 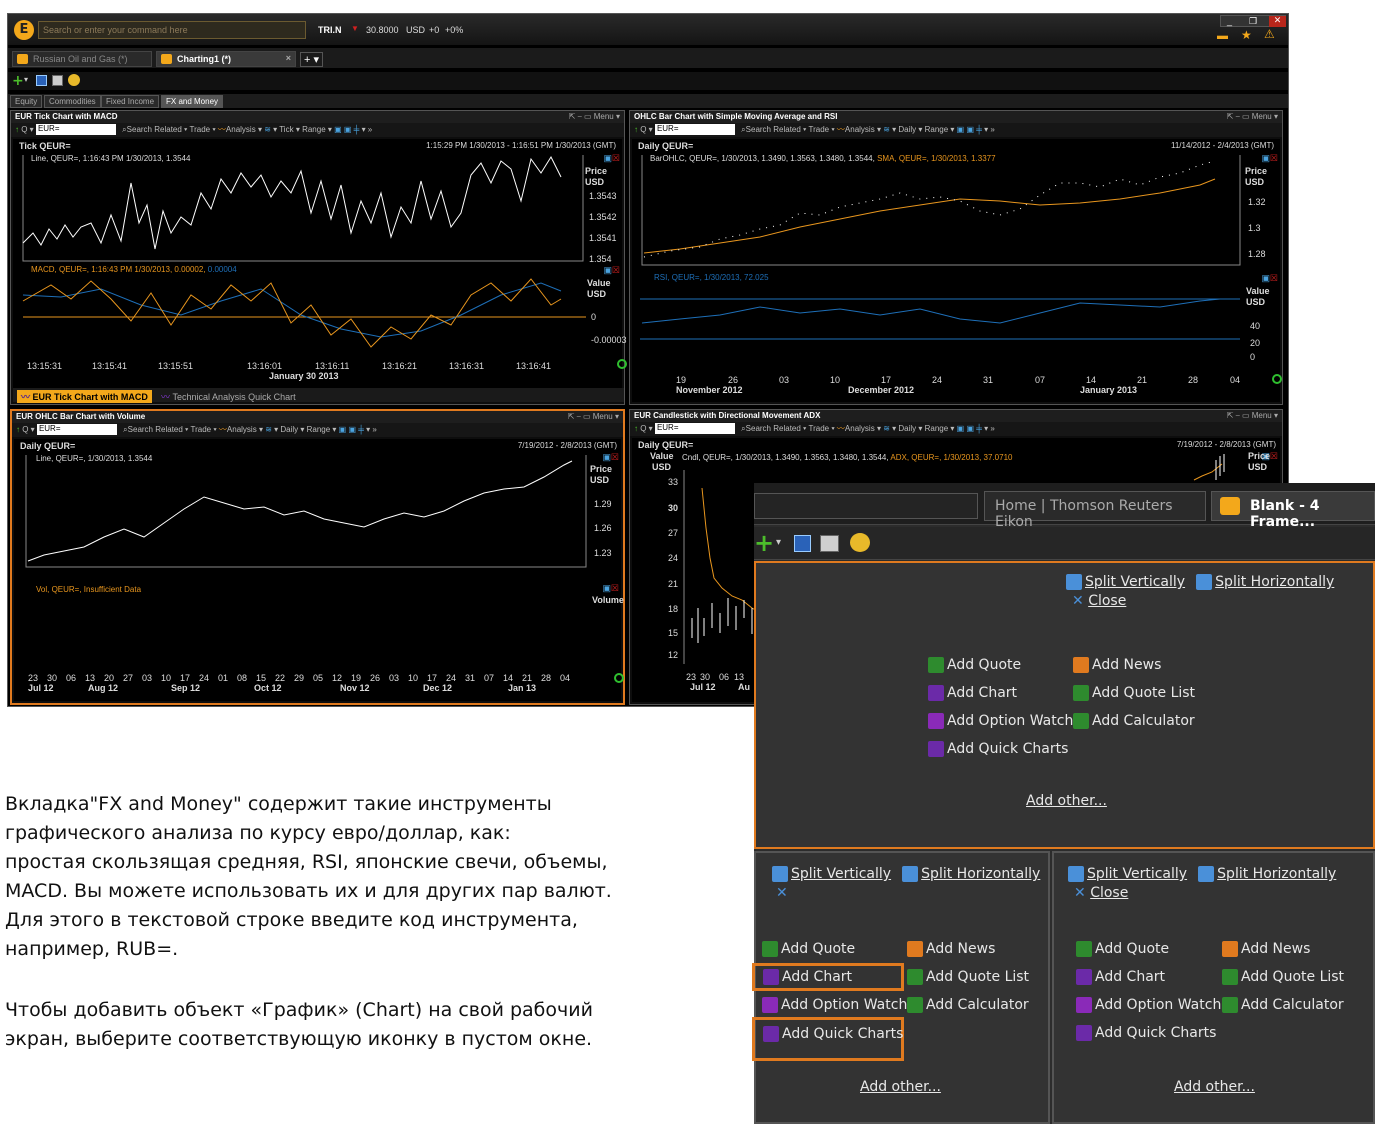 I want to click on subtab-fixed-income: Fixed Income, so click(x=130, y=101).